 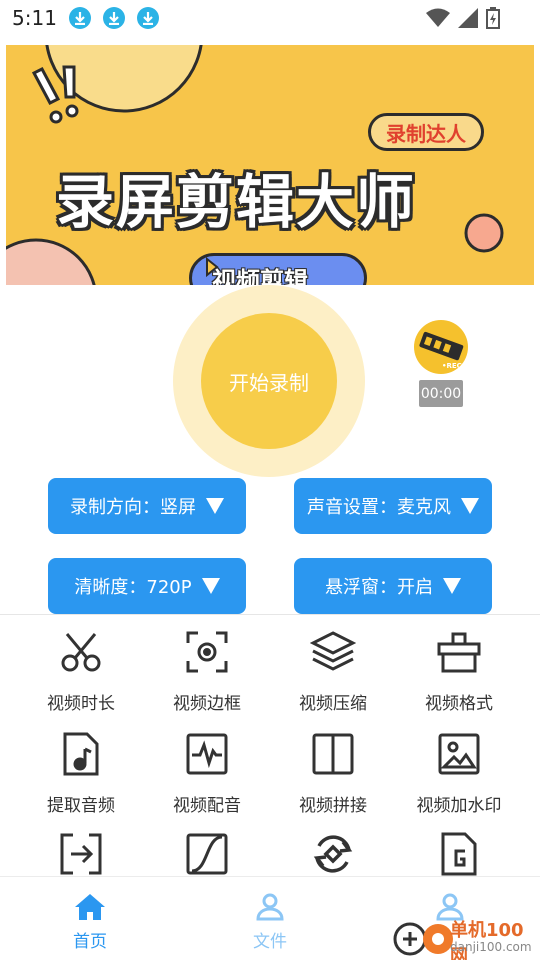 I want to click on tool-label: 视频压缩, so click(x=333, y=704).